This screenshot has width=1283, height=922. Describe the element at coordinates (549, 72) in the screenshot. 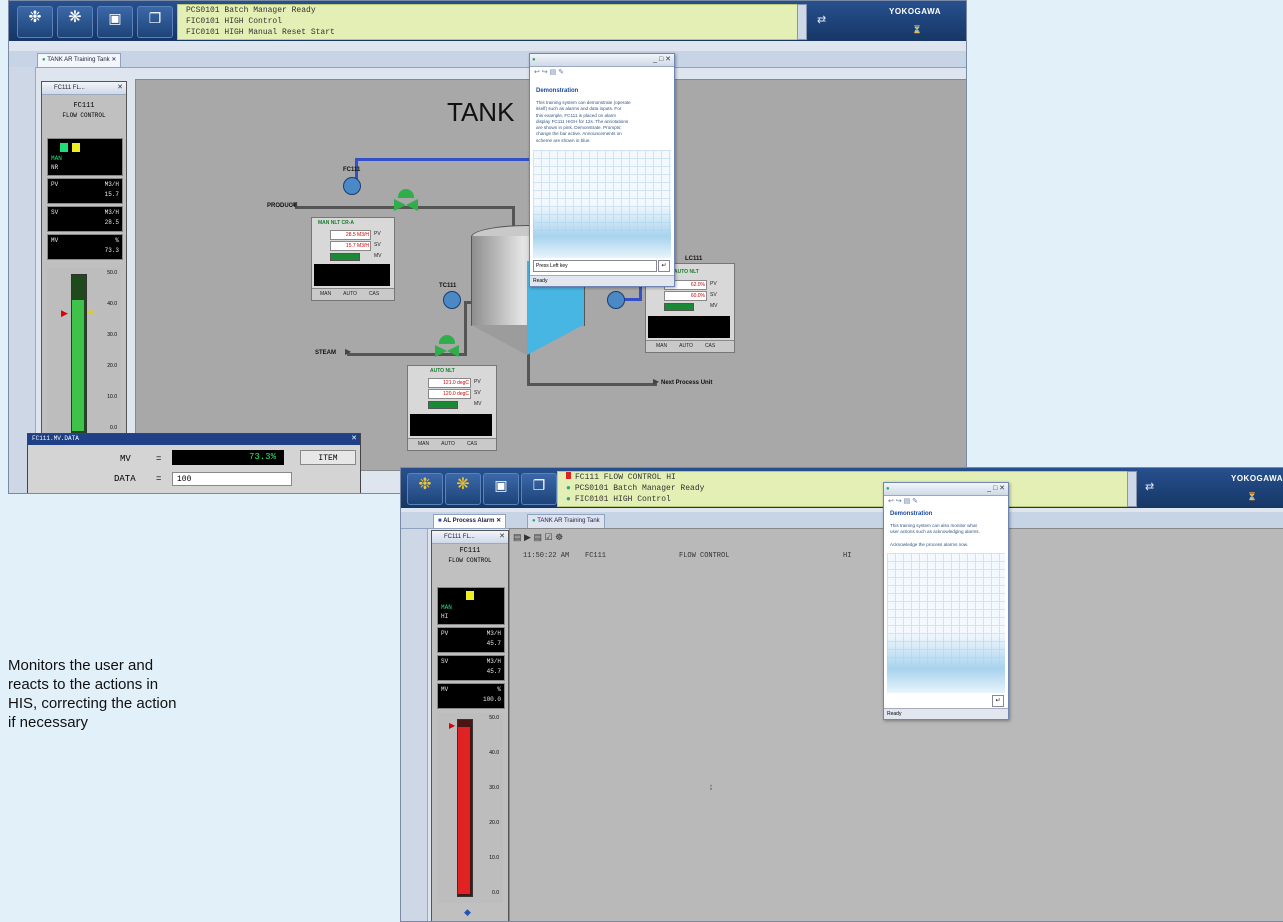

I see `guidance-toolbar: ↩ ↪ ▤ ✎` at that location.